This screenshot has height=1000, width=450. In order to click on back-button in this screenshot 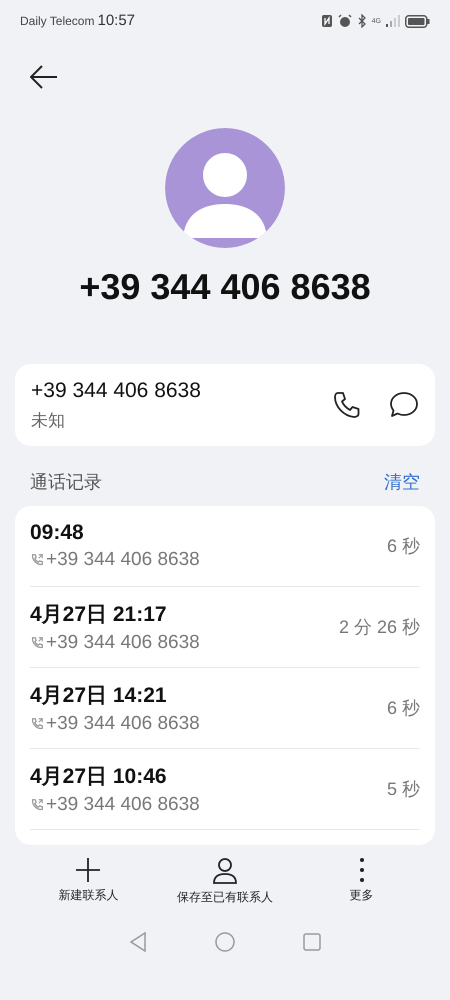, I will do `click(44, 77)`.